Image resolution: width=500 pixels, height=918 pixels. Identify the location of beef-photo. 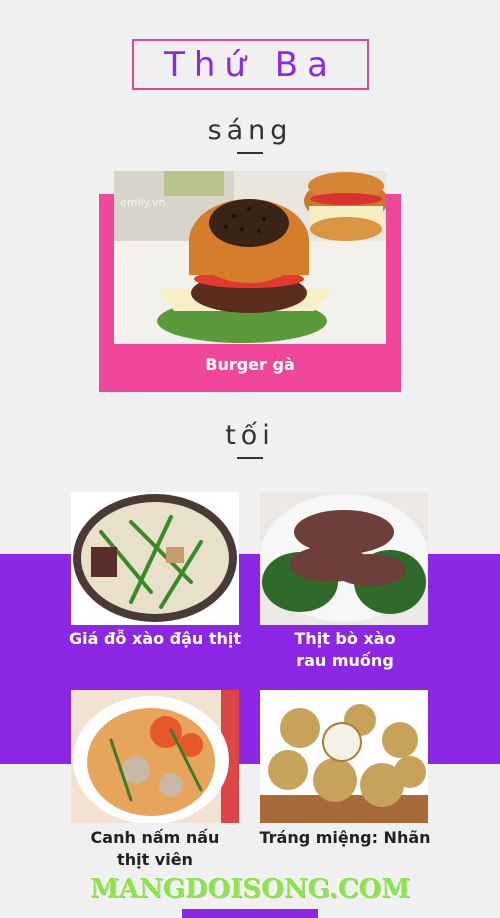
(344, 558).